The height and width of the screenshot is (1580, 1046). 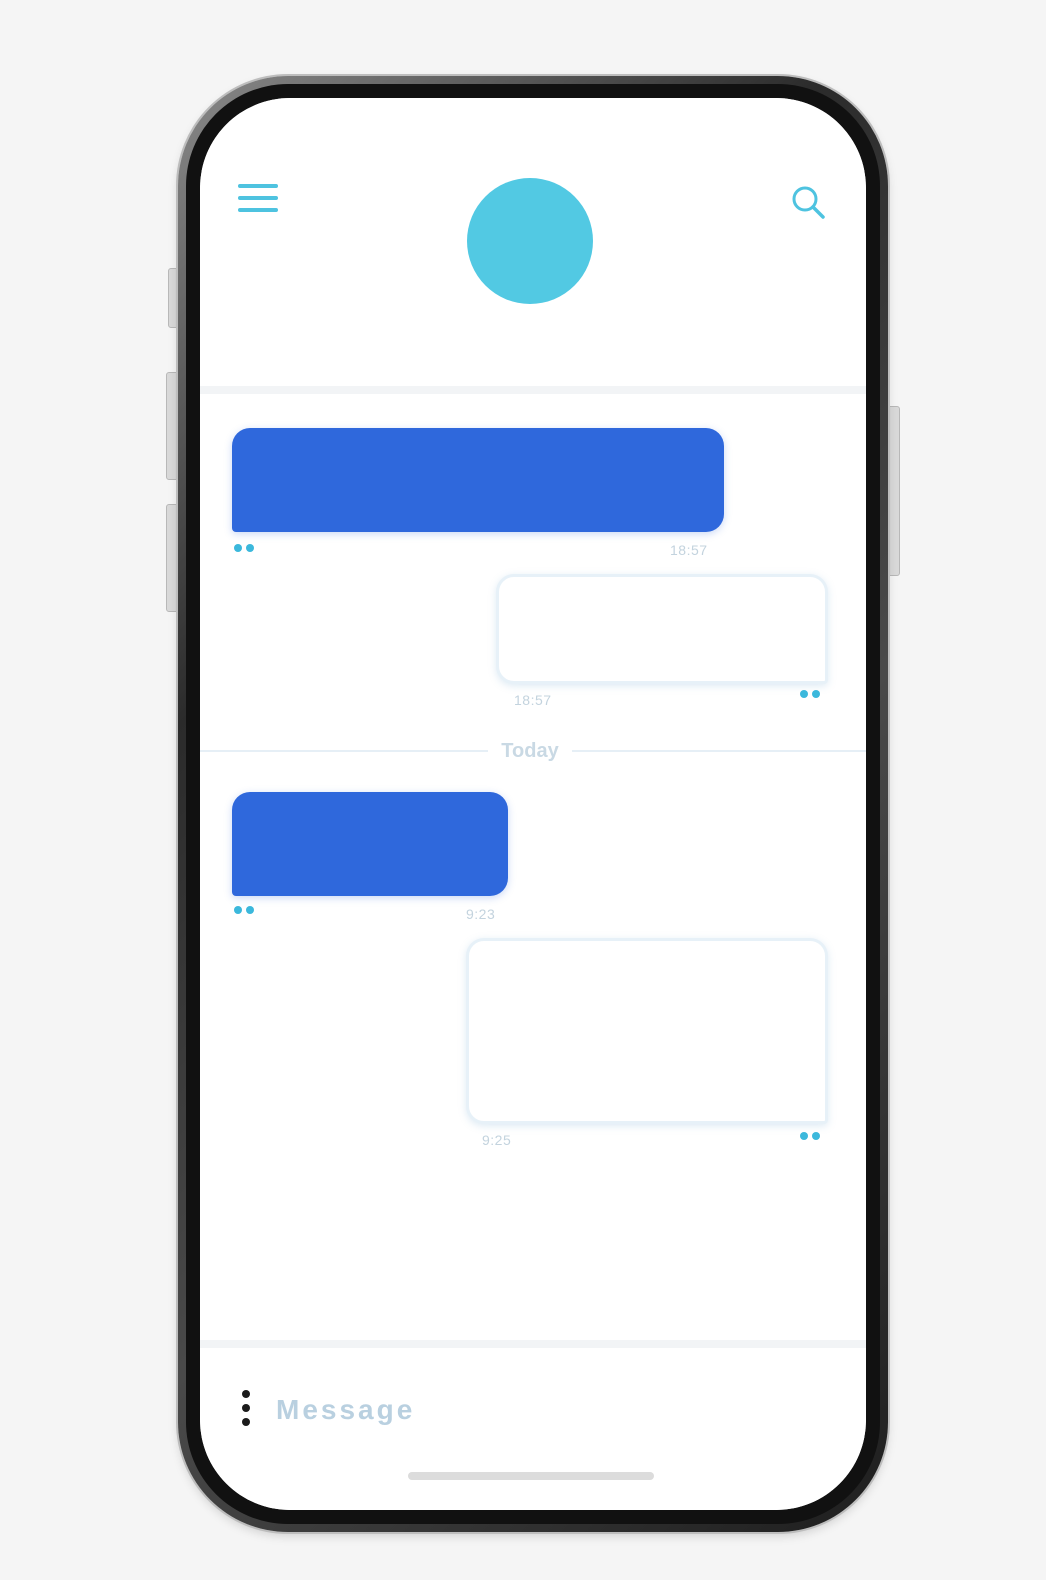 I want to click on chat-header, so click(x=533, y=242).